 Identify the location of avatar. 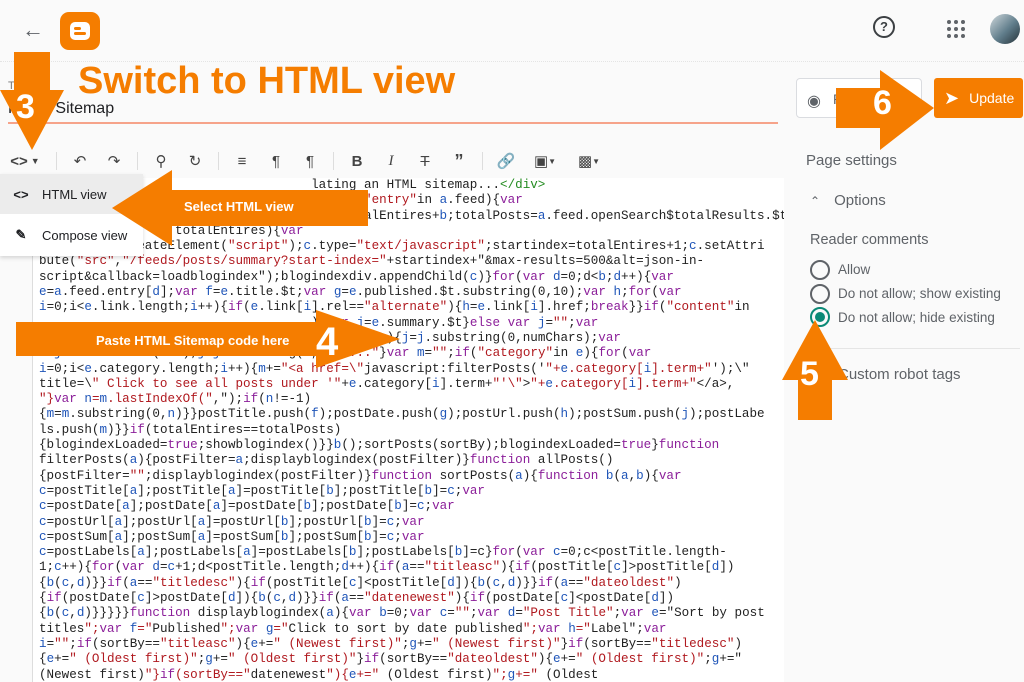
(1005, 29).